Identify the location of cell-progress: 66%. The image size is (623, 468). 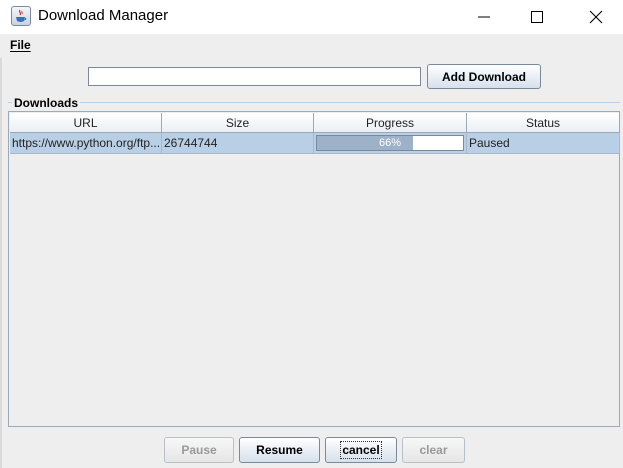
(390, 143).